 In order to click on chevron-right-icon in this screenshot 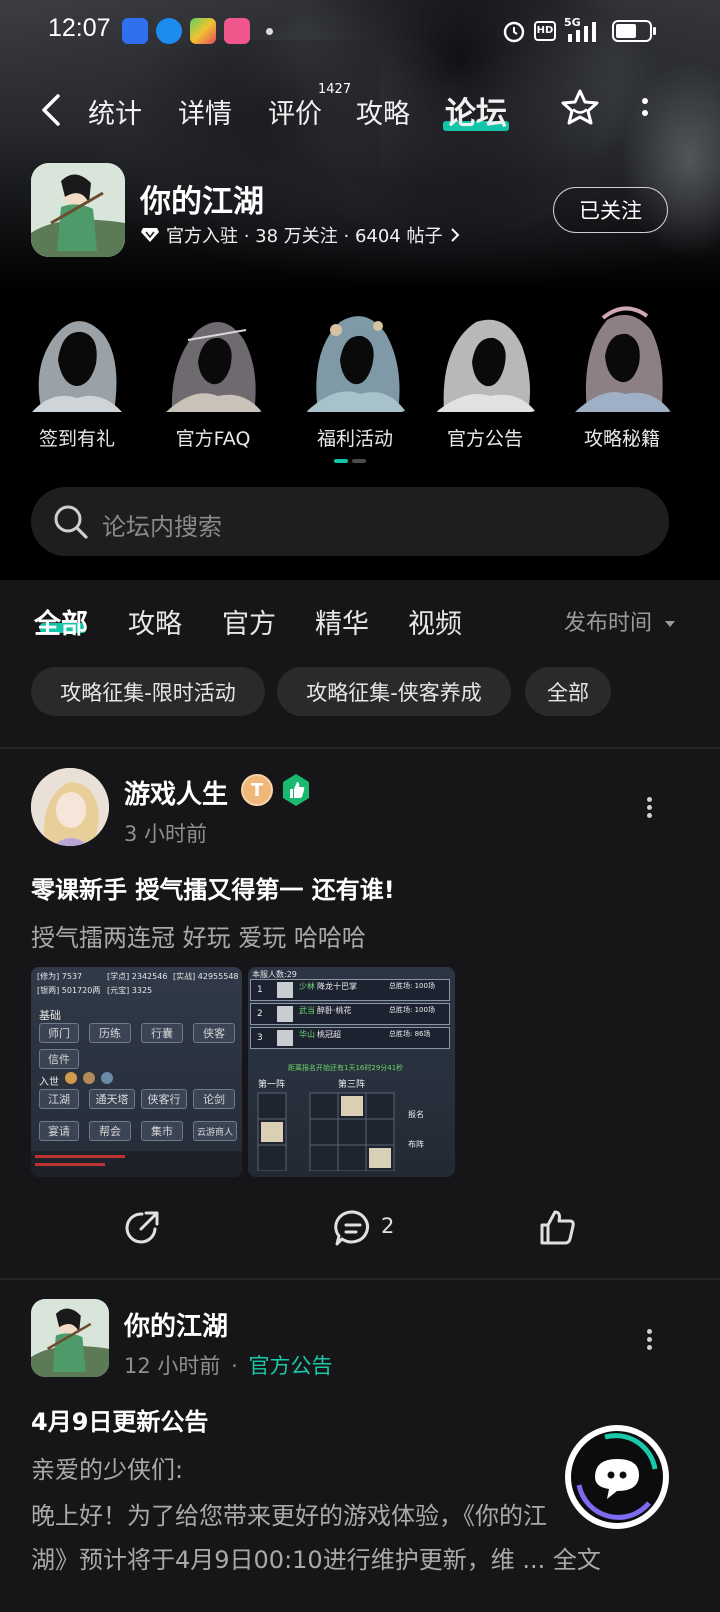, I will do `click(454, 235)`.